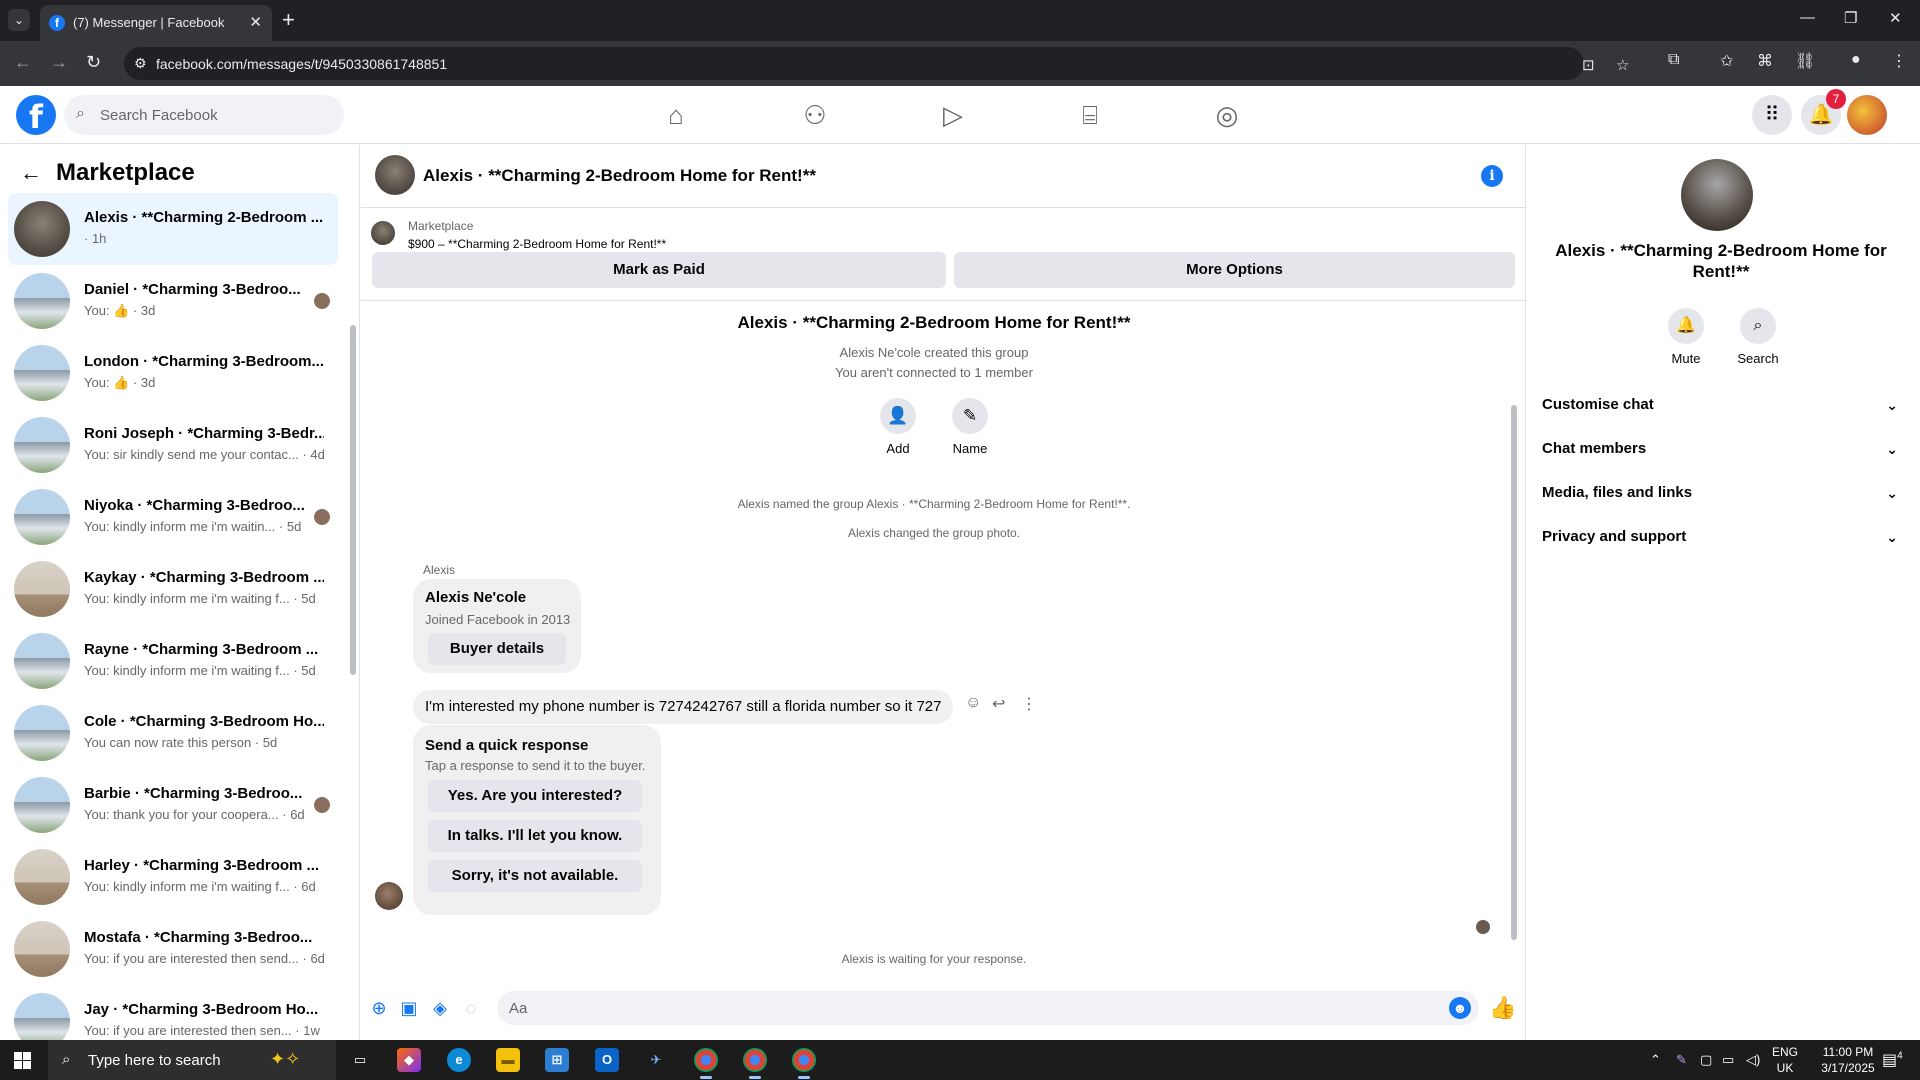 The width and height of the screenshot is (1920, 1080). What do you see at coordinates (1722, 537) in the screenshot?
I see `privacy-support-section: Privacy and support ⌄` at bounding box center [1722, 537].